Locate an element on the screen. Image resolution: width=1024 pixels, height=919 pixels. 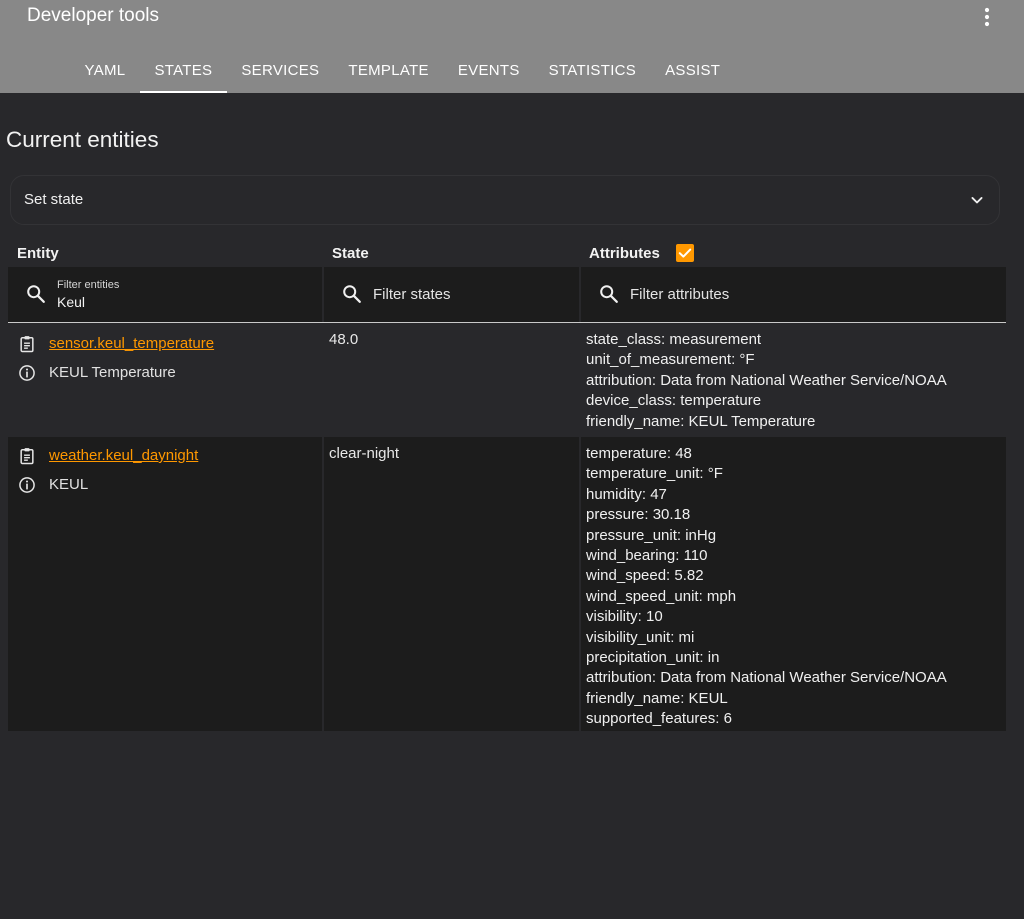
tab-yaml: YAML is located at coordinates (105, 70).